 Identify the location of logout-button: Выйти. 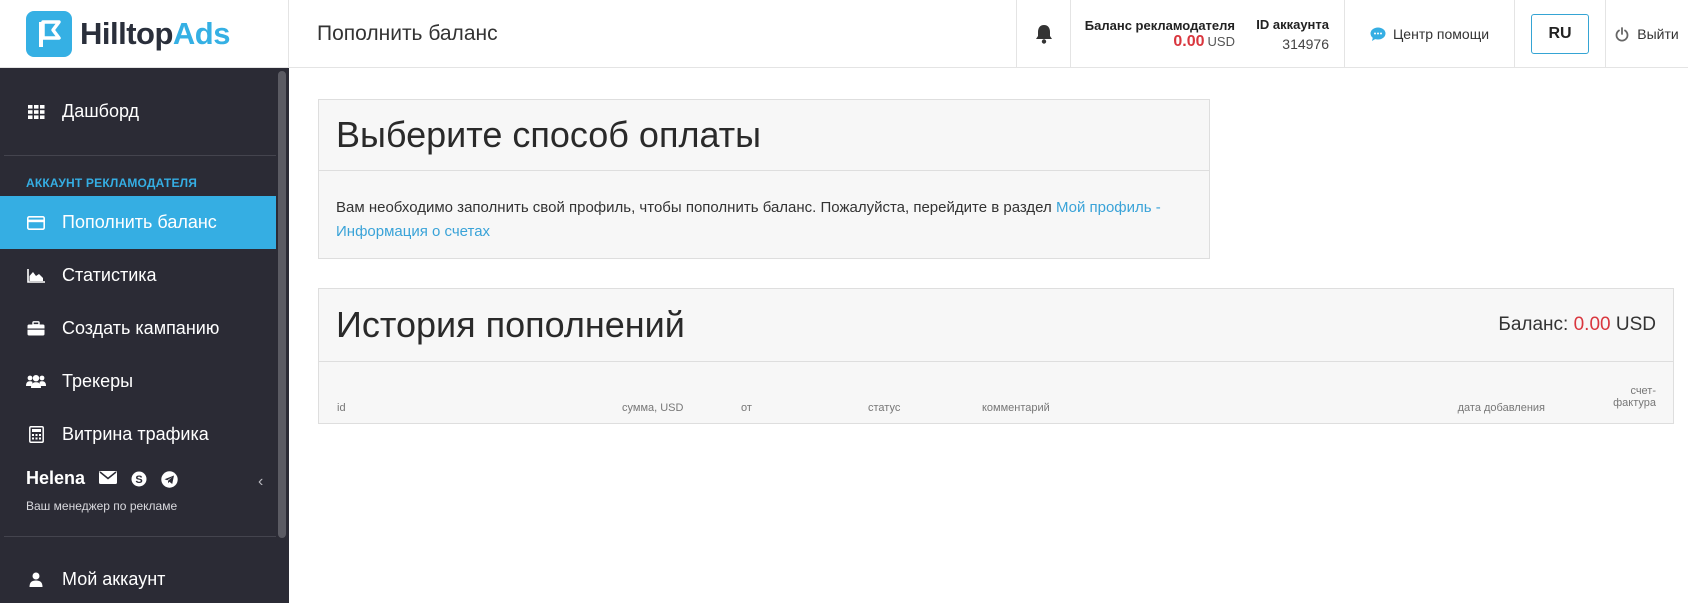
(1646, 34).